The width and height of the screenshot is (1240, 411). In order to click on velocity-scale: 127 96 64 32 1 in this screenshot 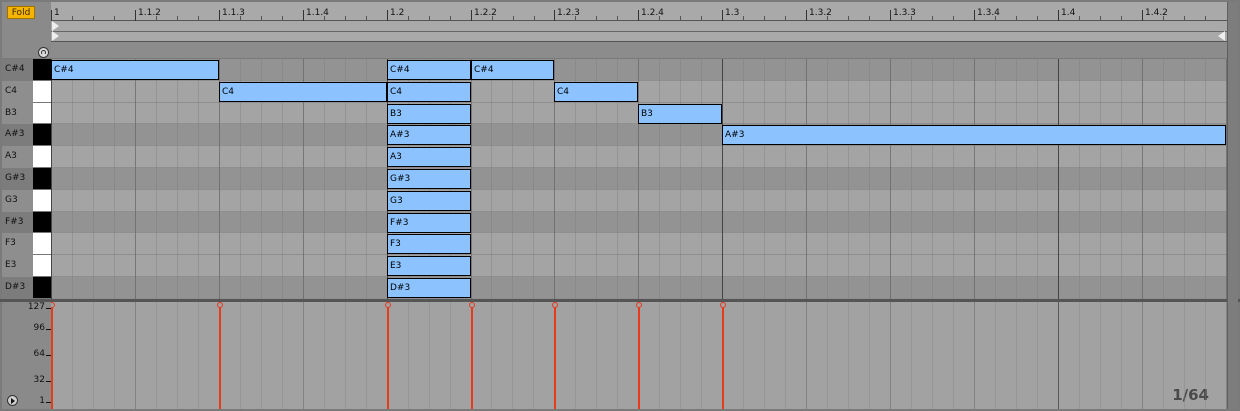, I will do `click(26, 355)`.